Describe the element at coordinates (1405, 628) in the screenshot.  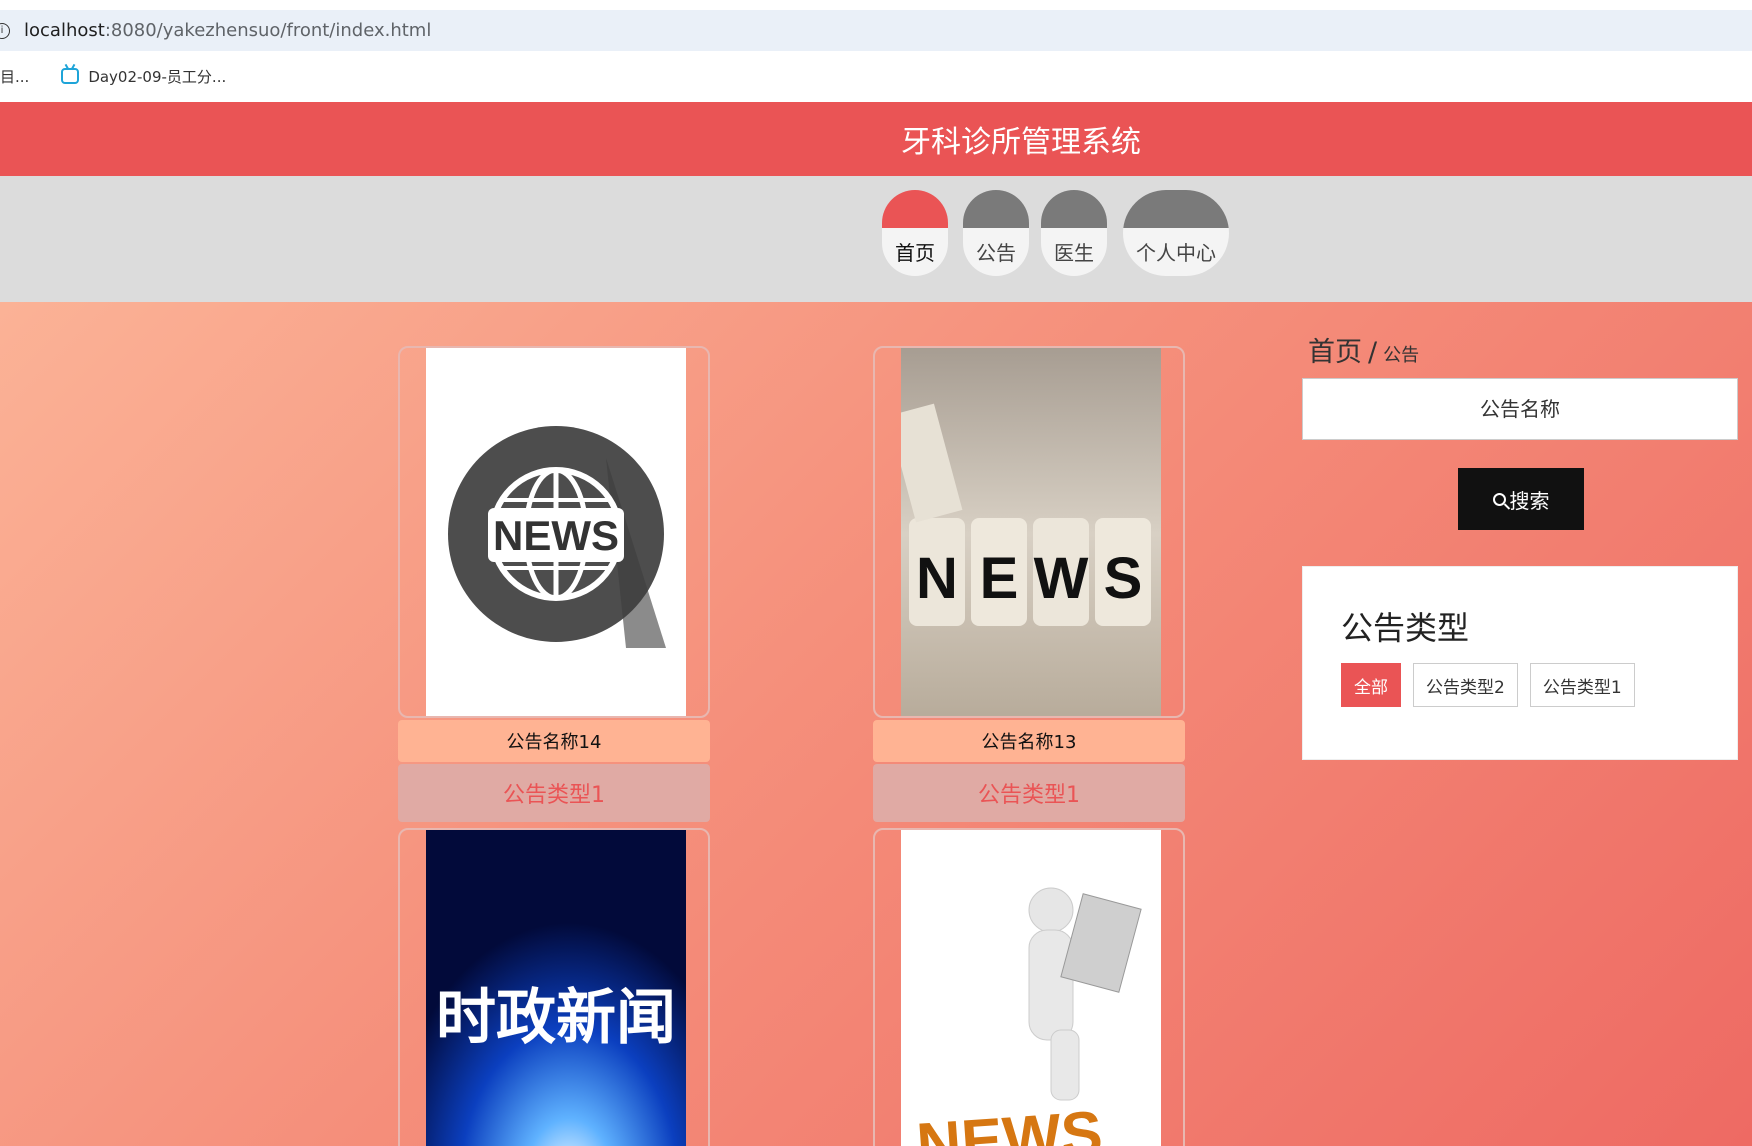
I see `panel-title: 公告类型` at that location.